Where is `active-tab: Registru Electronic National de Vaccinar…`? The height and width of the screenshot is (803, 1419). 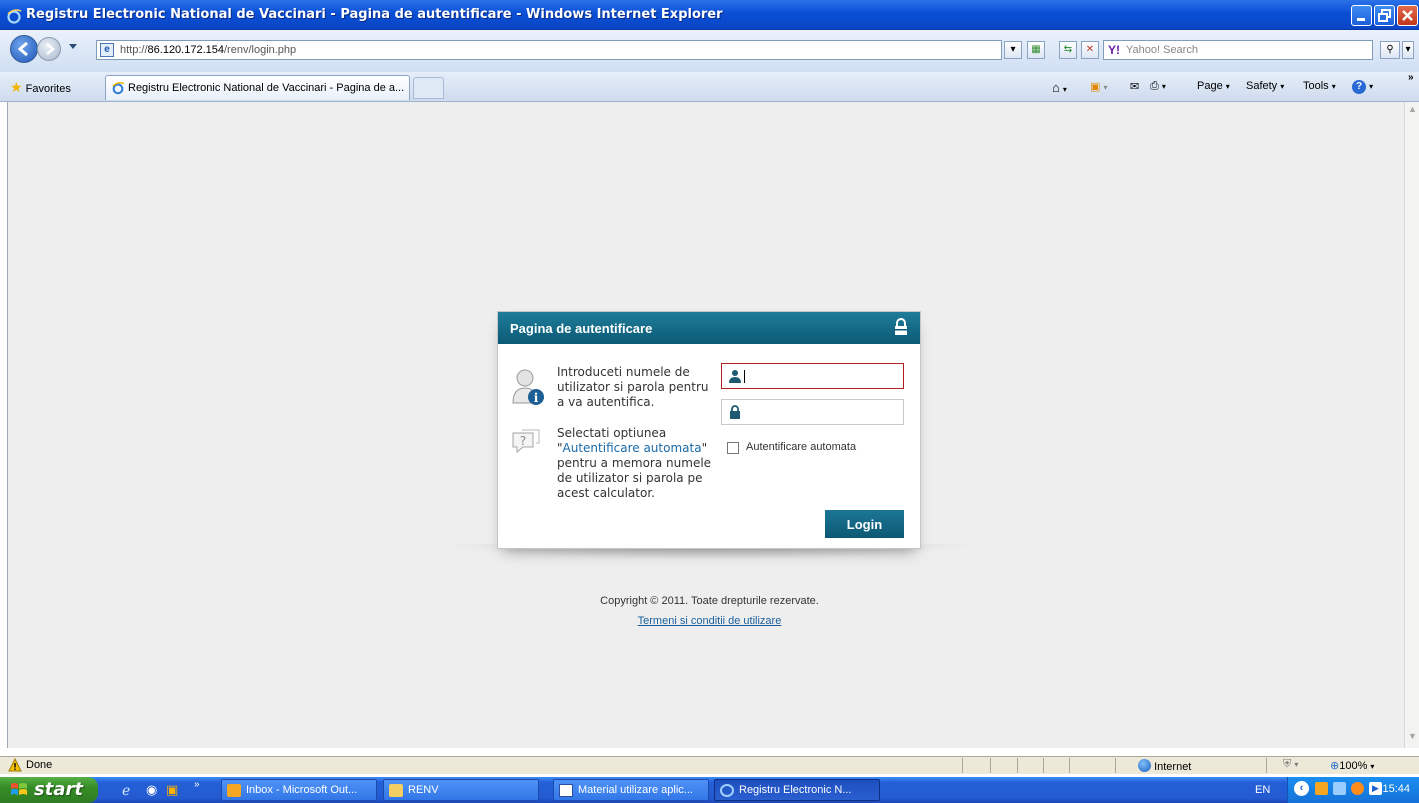
active-tab: Registru Electronic National de Vaccinar… is located at coordinates (257, 87).